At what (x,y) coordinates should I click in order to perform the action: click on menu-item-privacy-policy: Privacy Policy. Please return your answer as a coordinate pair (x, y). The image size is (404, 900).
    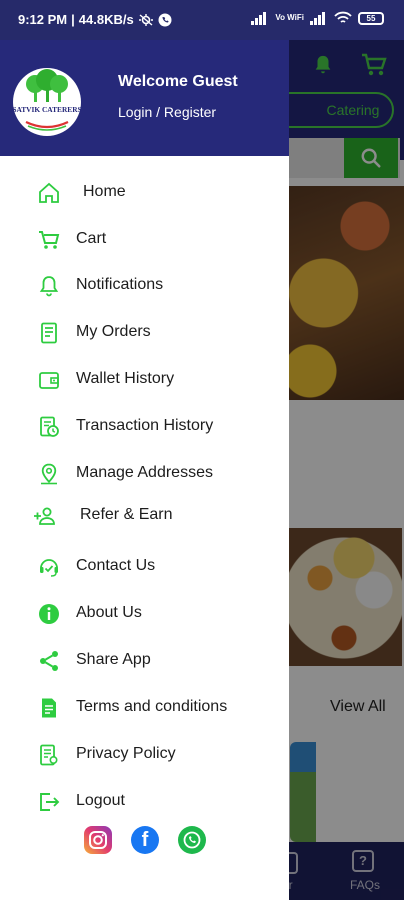
    Looking at the image, I should click on (144, 754).